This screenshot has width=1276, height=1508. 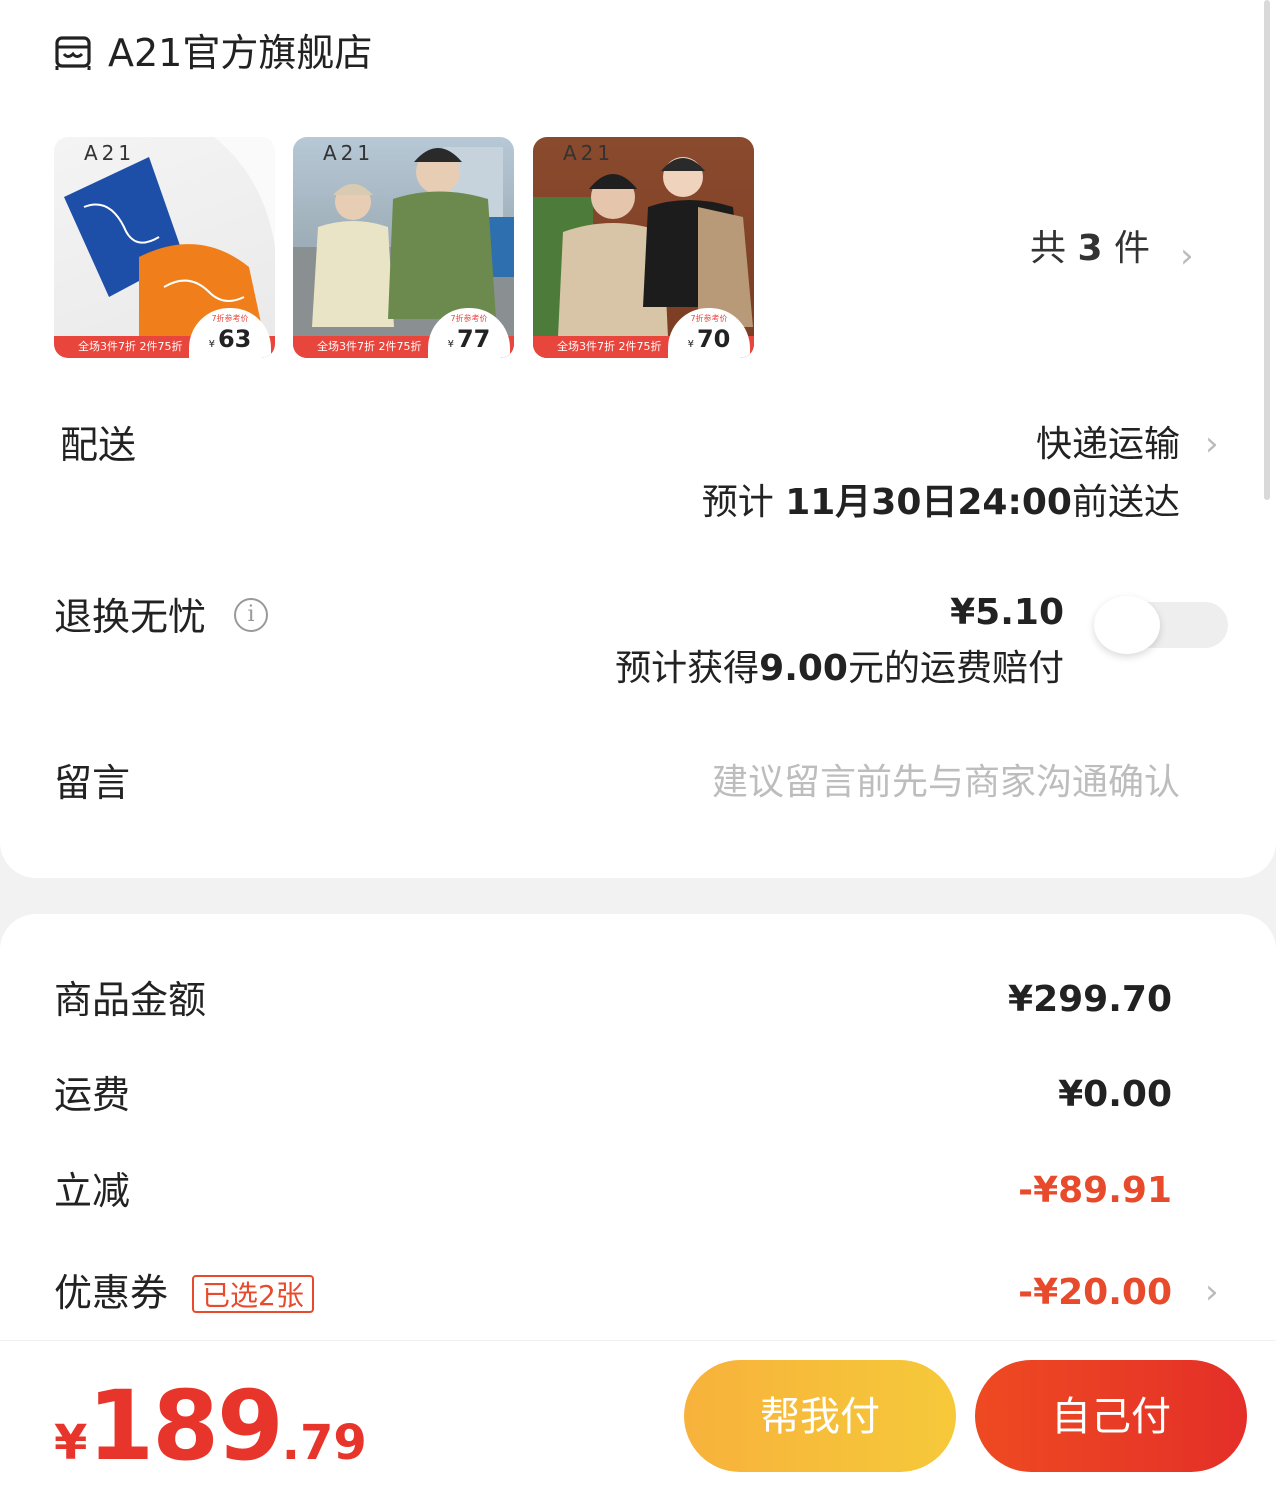 I want to click on item-count-number: 3, so click(x=1090, y=248).